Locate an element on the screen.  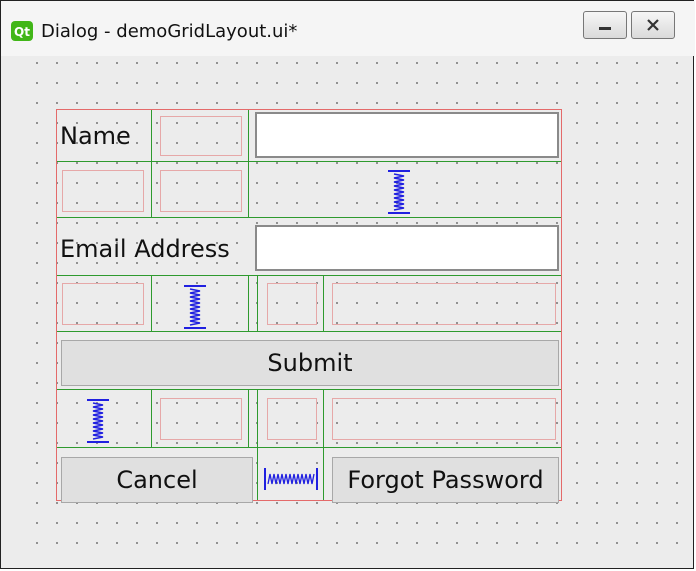
window-title: Dialog - demoGridLayout.ui* is located at coordinates (169, 31).